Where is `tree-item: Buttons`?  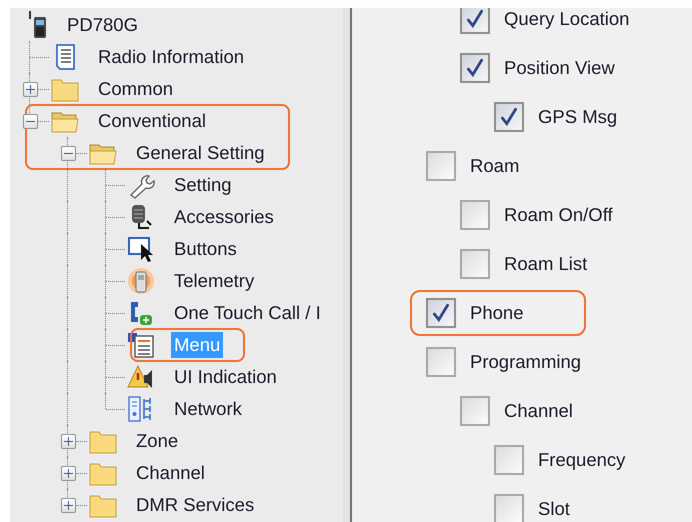
tree-item: Buttons is located at coordinates (205, 249).